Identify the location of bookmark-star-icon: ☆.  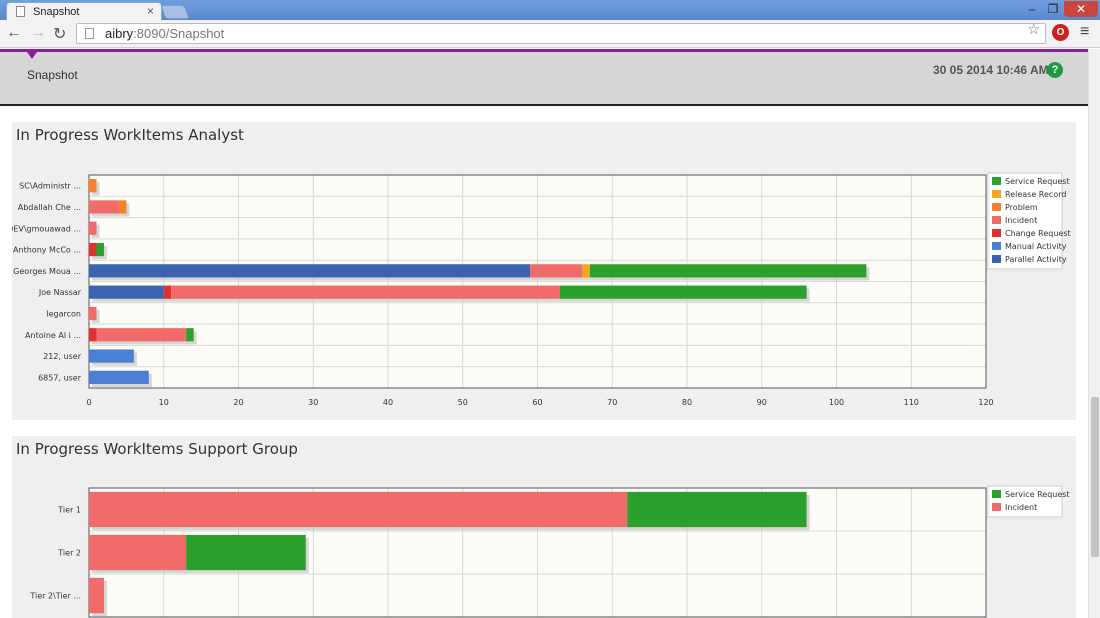
(1033, 29).